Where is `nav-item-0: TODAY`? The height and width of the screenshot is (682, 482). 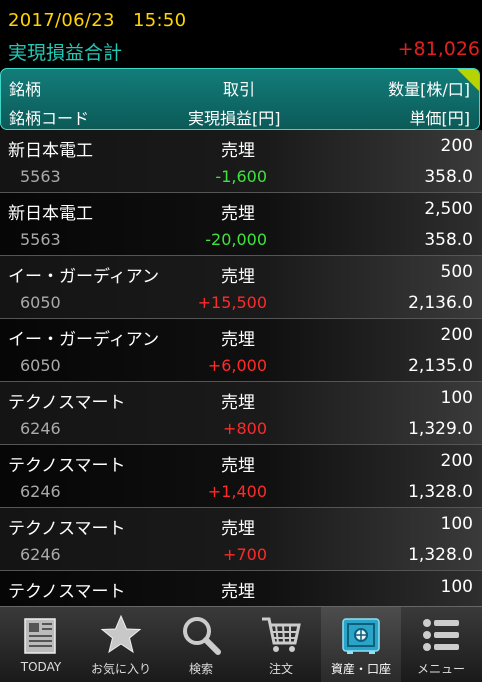
nav-item-0: TODAY is located at coordinates (41, 644).